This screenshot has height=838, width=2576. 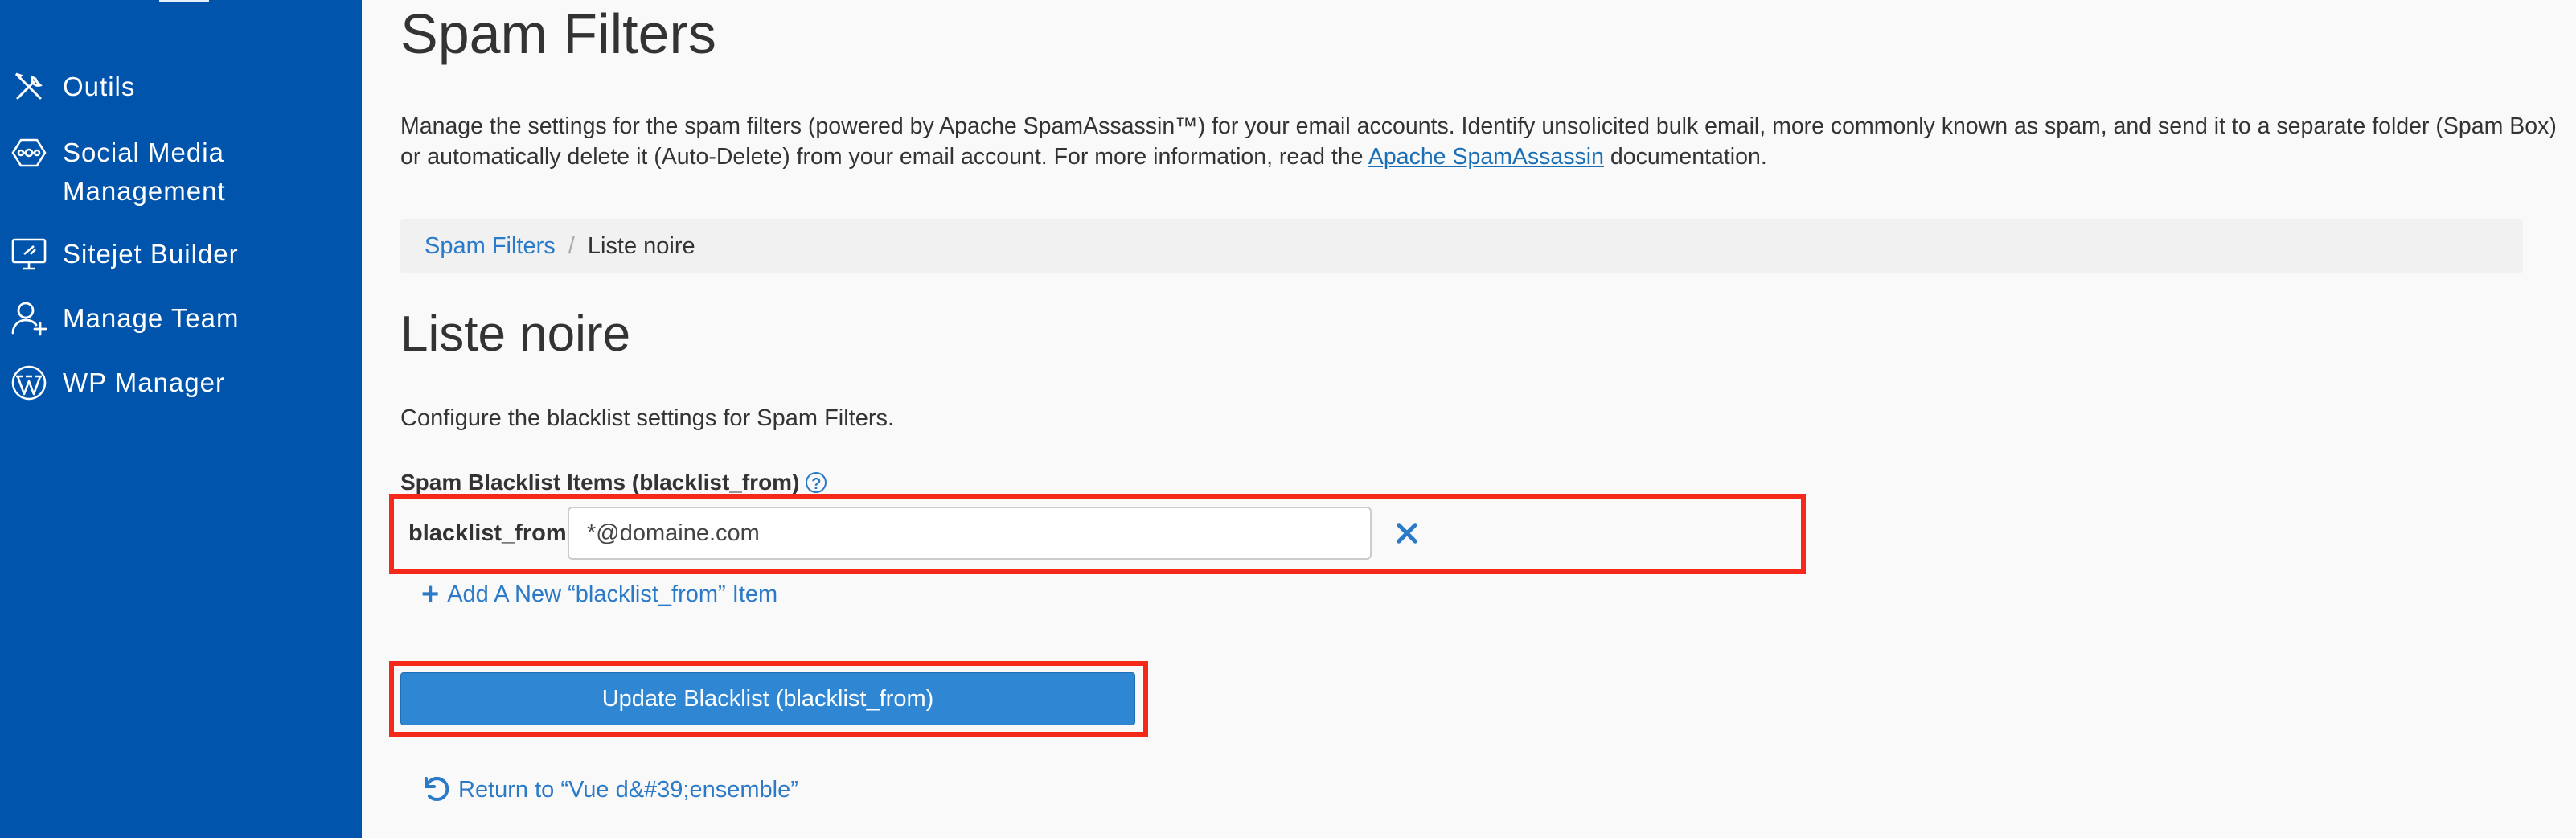 I want to click on sidebar-item-sitejet: Sitejet Builder, so click(x=181, y=255).